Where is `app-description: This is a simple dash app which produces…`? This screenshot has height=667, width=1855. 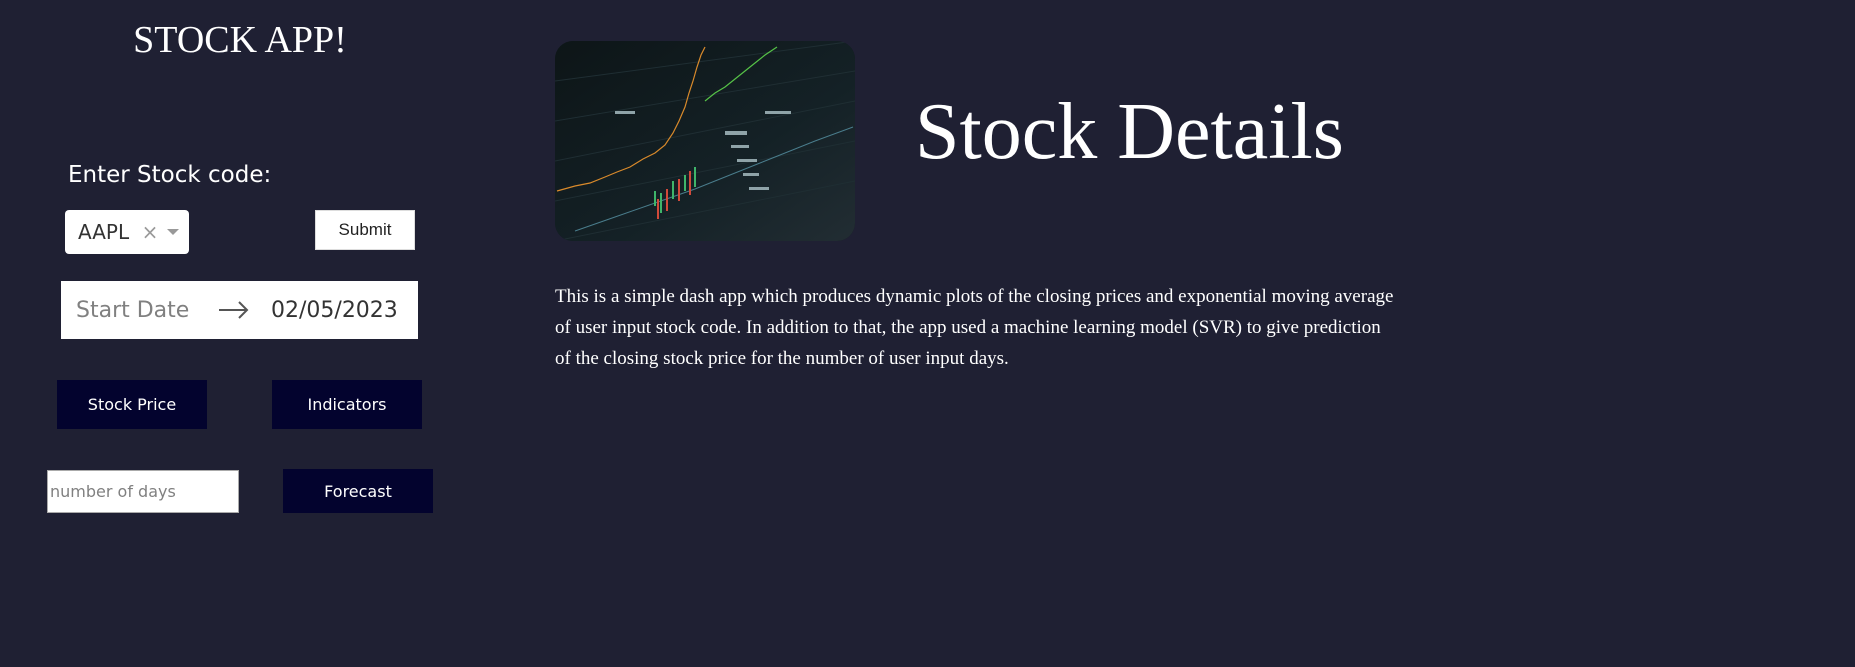
app-description: This is a simple dash app which produces… is located at coordinates (974, 327).